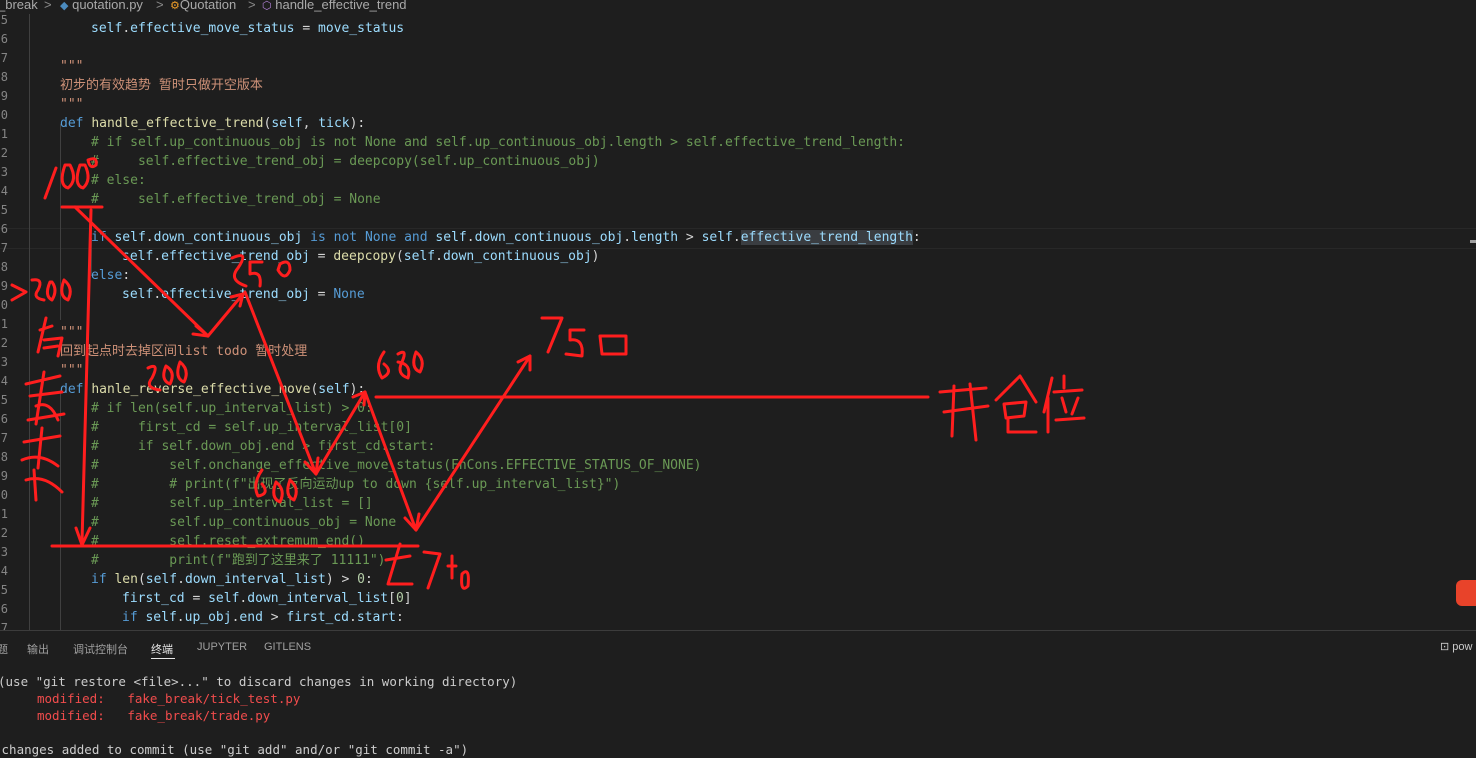 This screenshot has height=758, width=1476. Describe the element at coordinates (222, 647) in the screenshot. I see `tab-jupyter: JUPYTER` at that location.